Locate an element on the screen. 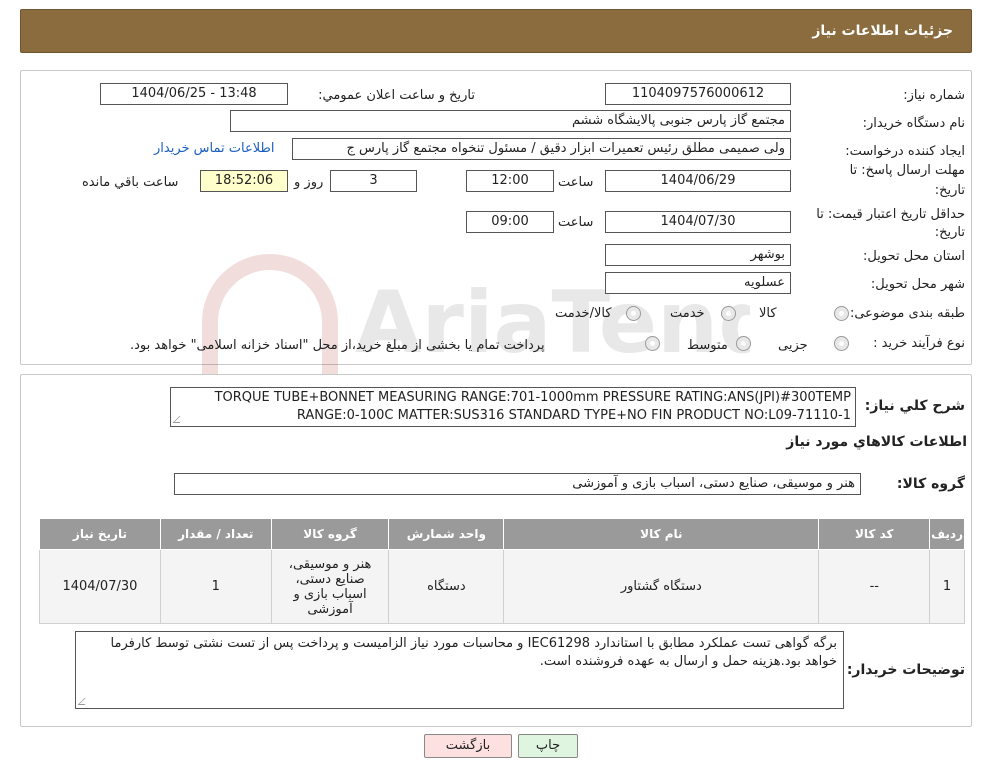 This screenshot has height=778, width=985. province-field: بوشهر is located at coordinates (698, 255).